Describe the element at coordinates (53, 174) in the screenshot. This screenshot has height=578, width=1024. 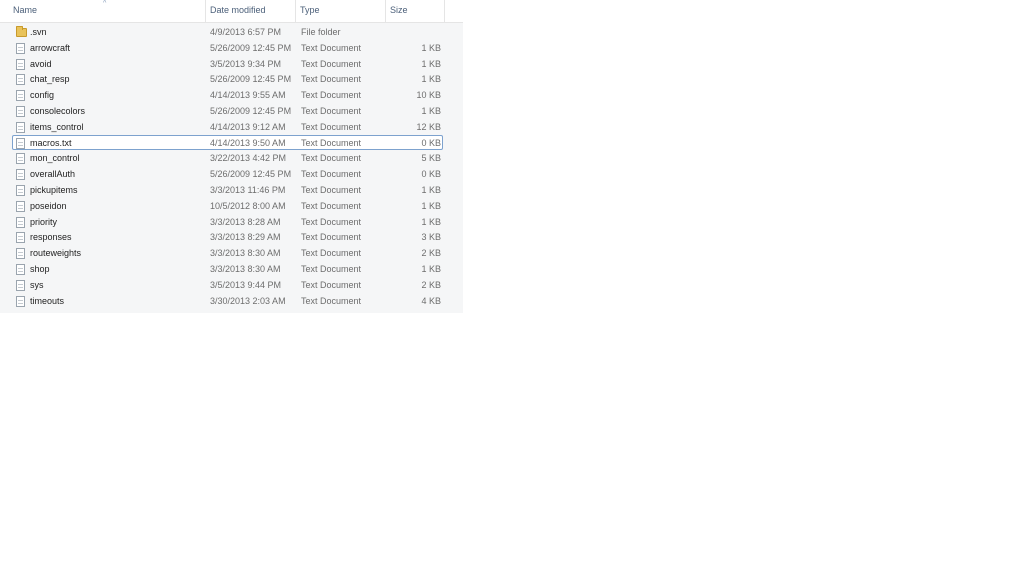
I see `file-name: overallAuth` at that location.